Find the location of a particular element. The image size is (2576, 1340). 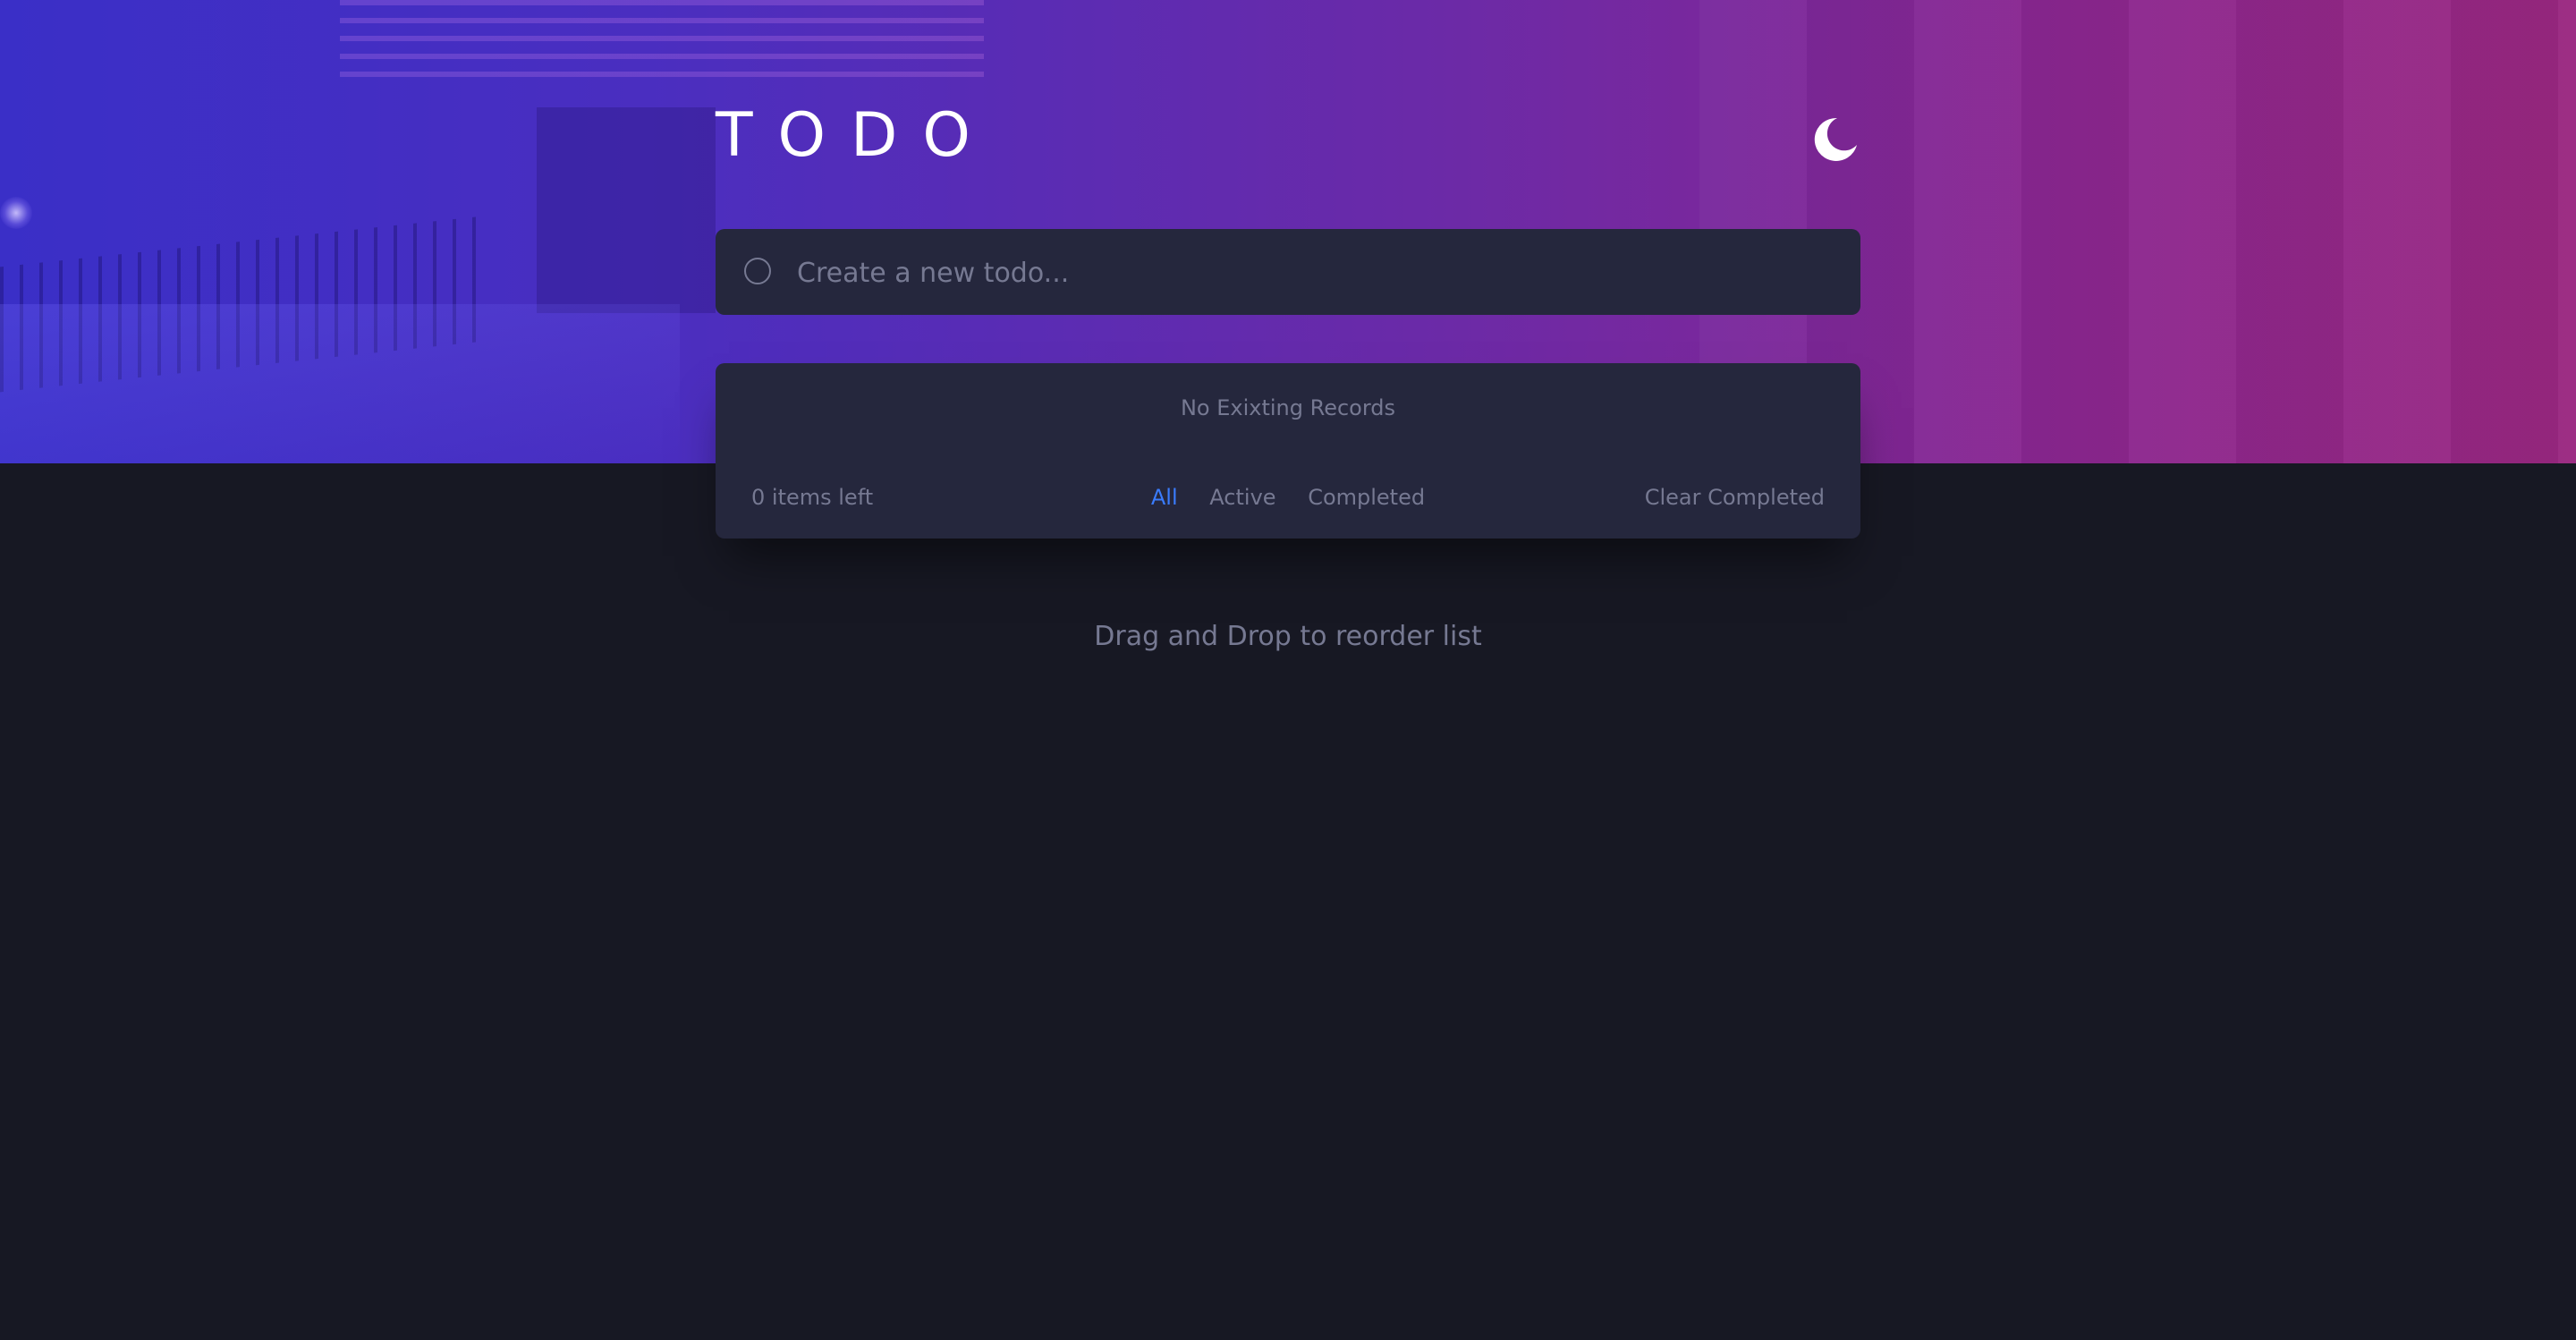

clear-completed-button: Clear Completed is located at coordinates (1735, 497).